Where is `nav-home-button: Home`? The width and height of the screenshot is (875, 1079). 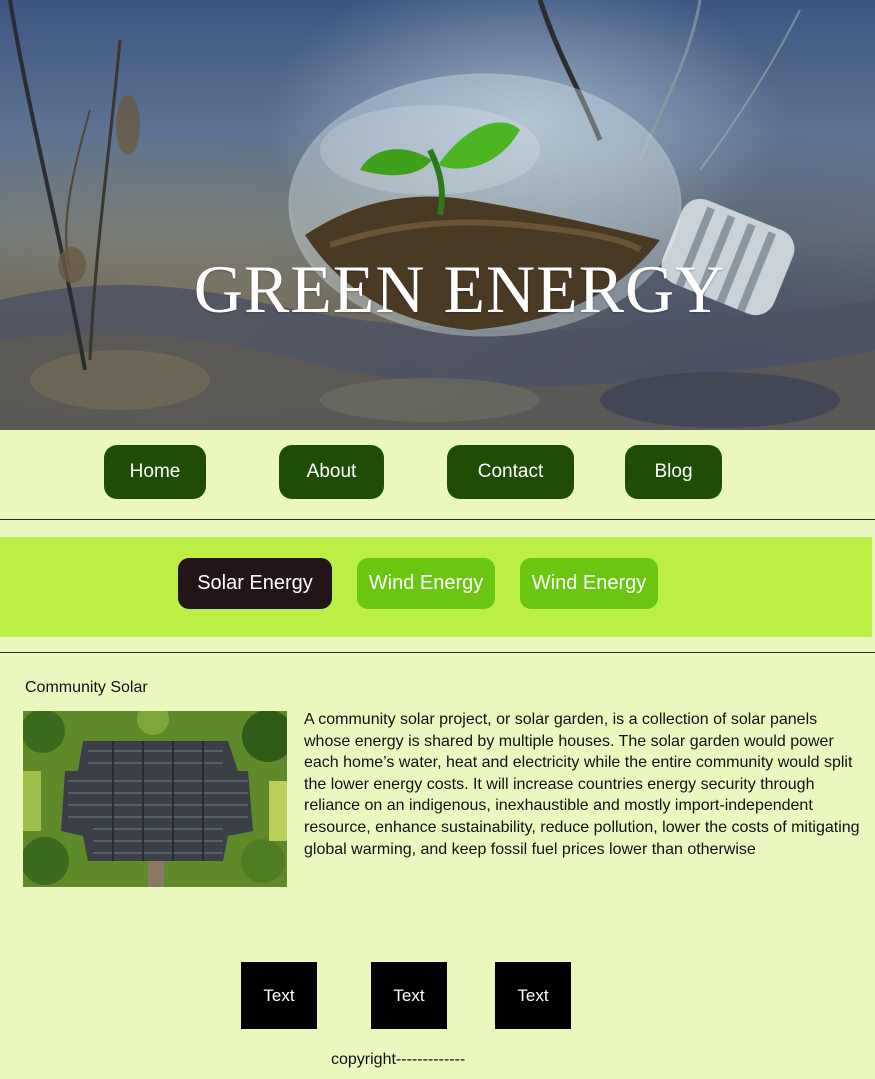
nav-home-button: Home is located at coordinates (155, 472).